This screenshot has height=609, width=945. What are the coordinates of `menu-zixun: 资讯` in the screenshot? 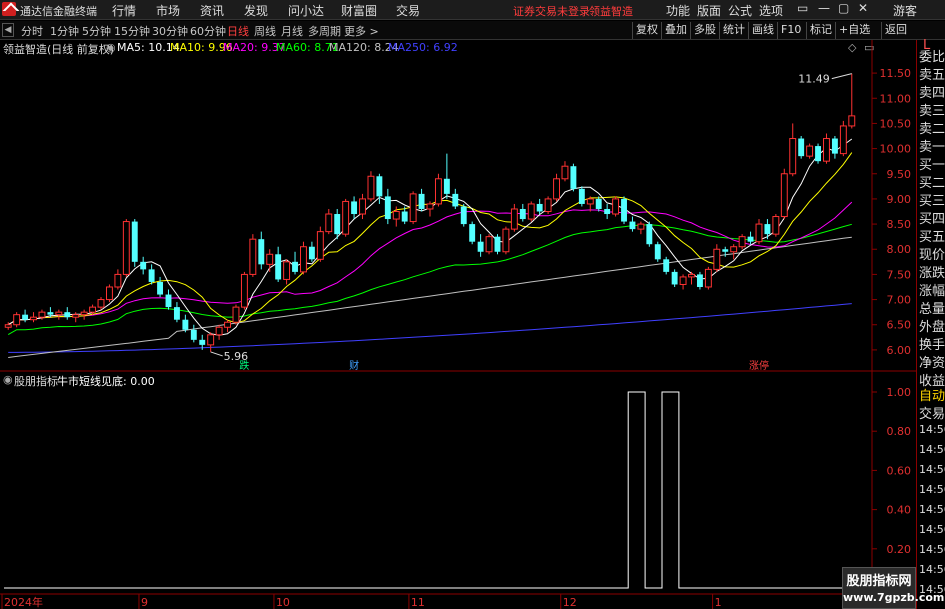 It's located at (212, 10).